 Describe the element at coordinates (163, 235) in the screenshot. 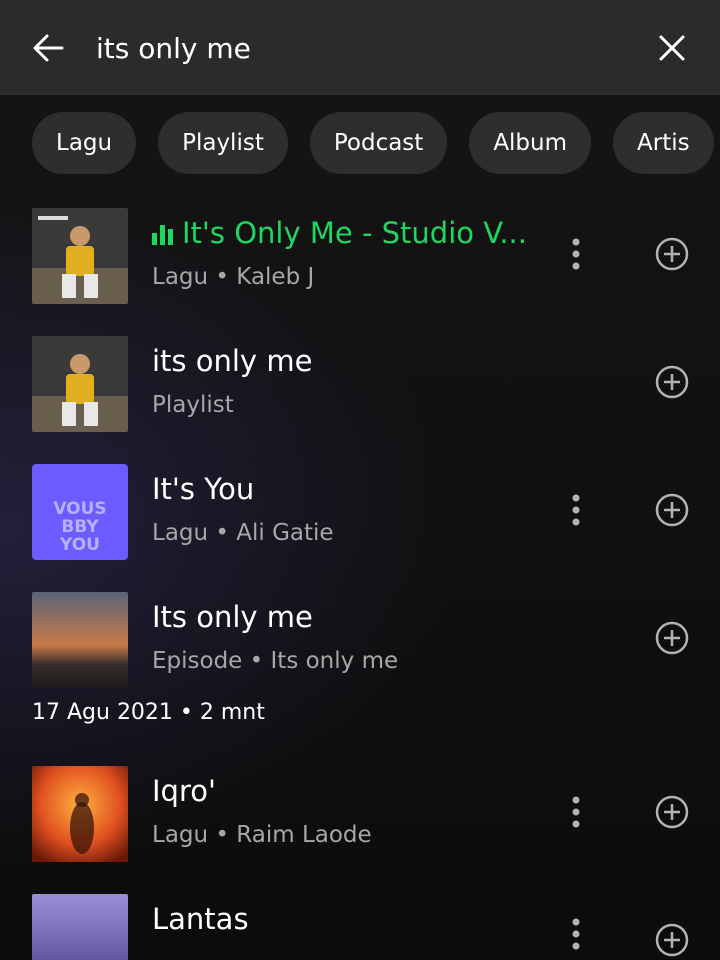

I see `now-playing-icon` at that location.